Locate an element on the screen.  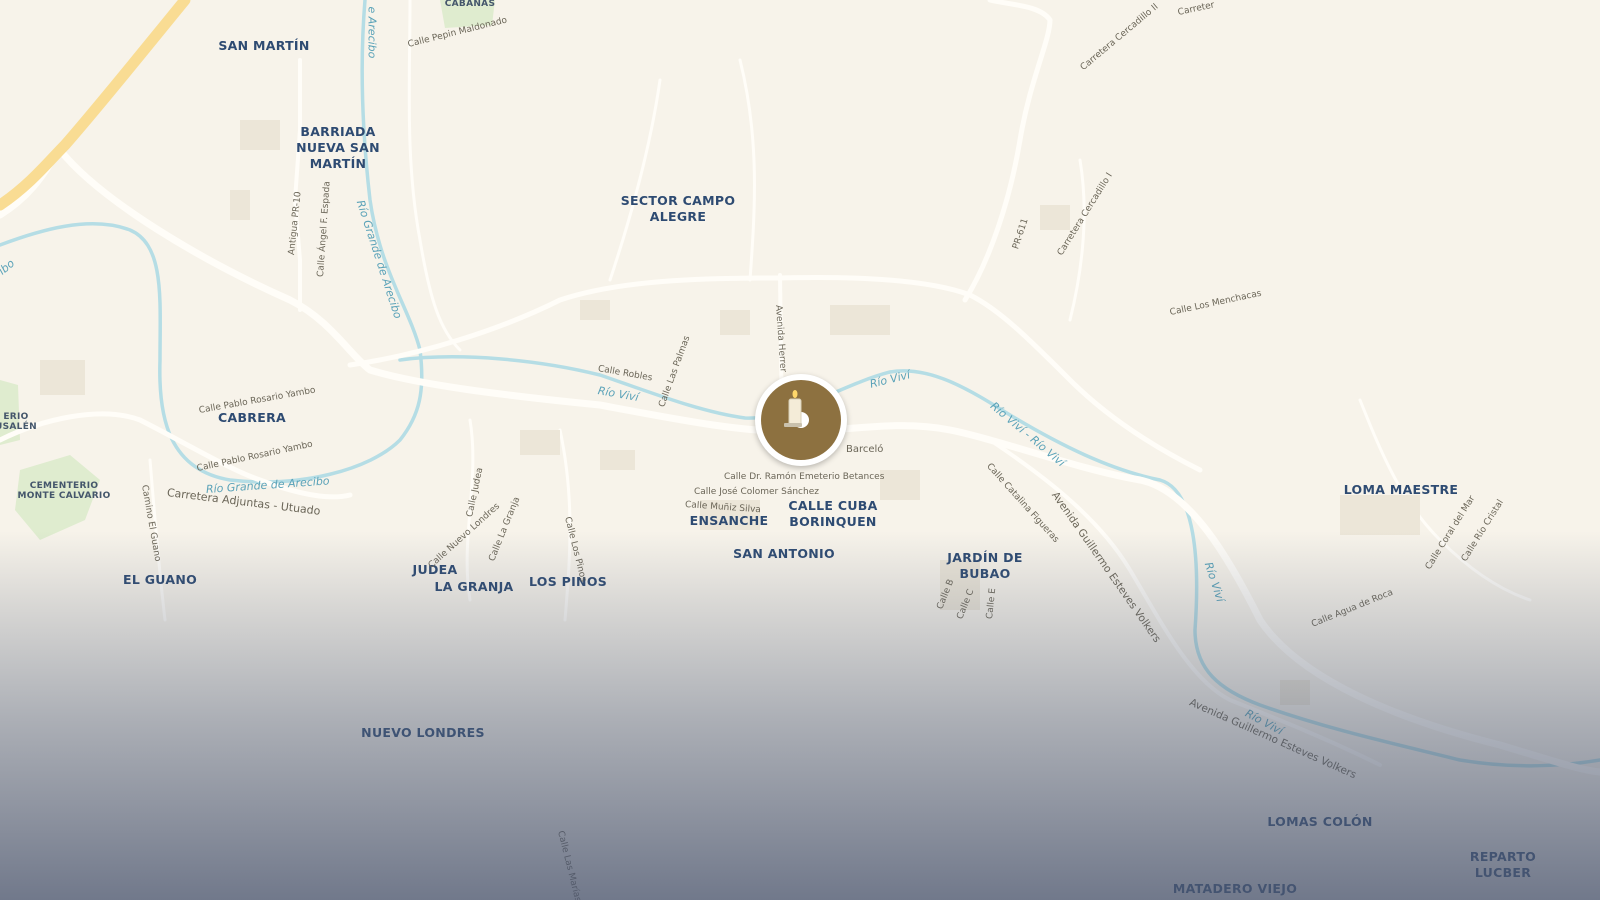
street-label: Barceló is located at coordinates (865, 449).